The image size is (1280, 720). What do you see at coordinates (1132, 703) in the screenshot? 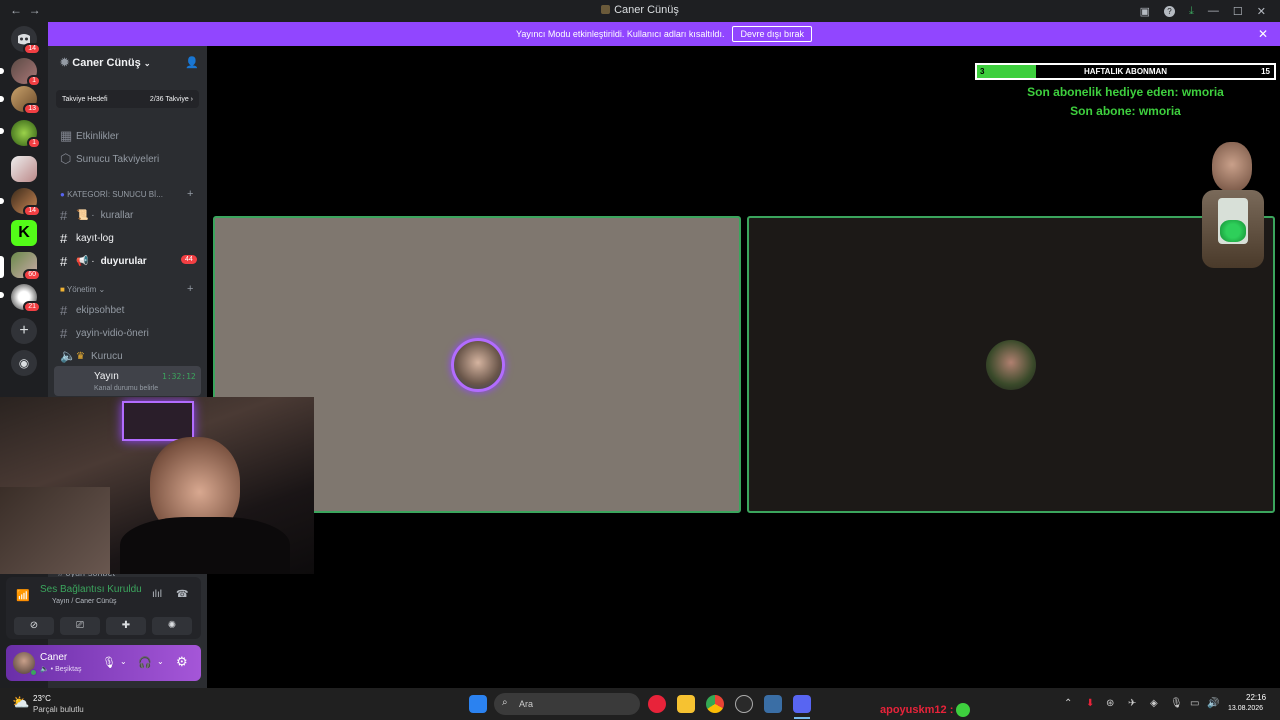
I see `tray-app-icon: ✈` at bounding box center [1132, 703].